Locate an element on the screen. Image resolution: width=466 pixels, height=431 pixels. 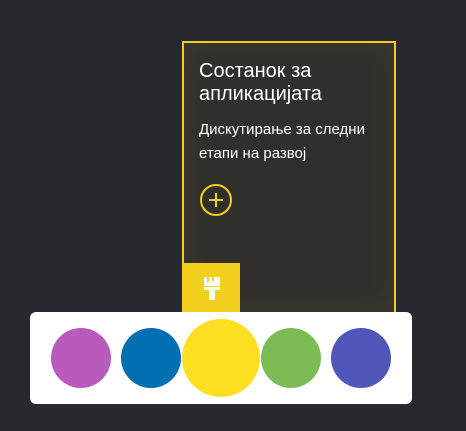
paintbrush-icon is located at coordinates (212, 288).